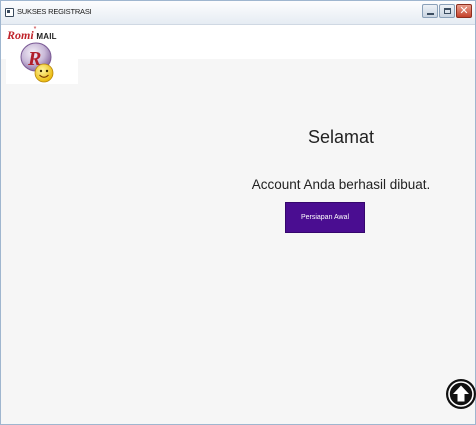 The width and height of the screenshot is (476, 425). What do you see at coordinates (430, 14) in the screenshot?
I see `minimize-icon` at bounding box center [430, 14].